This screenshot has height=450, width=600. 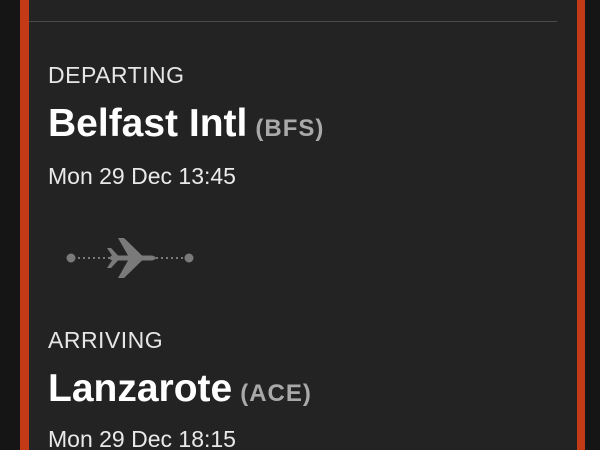 What do you see at coordinates (293, 21) in the screenshot?
I see `section-divider` at bounding box center [293, 21].